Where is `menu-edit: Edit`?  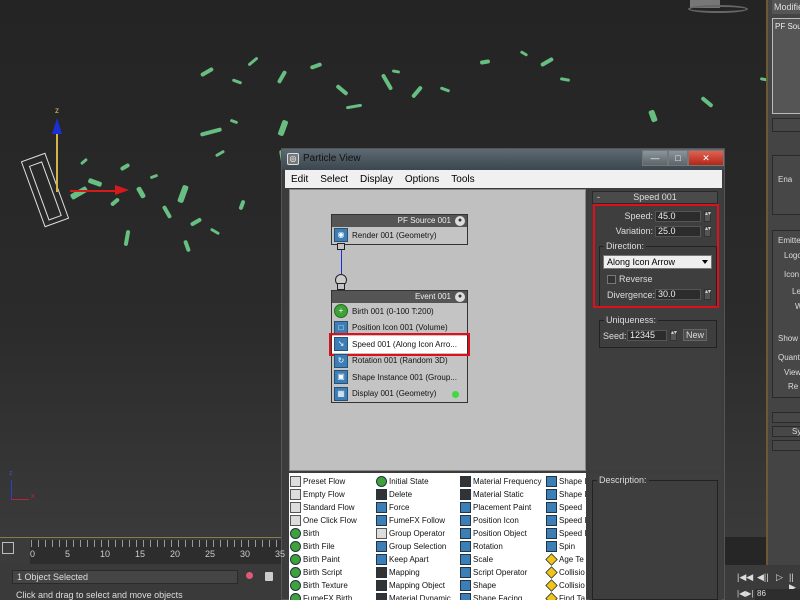 menu-edit: Edit is located at coordinates (299, 179).